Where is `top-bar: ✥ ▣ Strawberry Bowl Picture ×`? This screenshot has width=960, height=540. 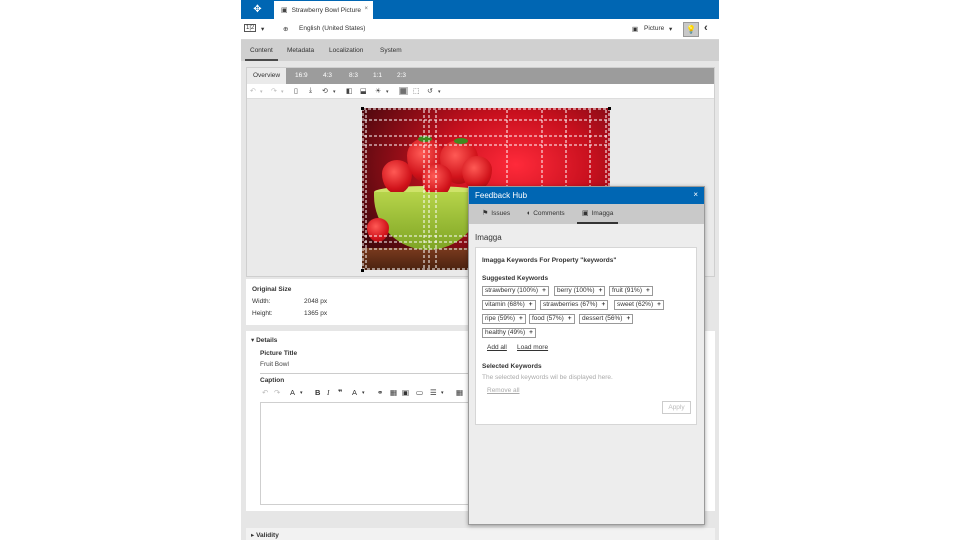 top-bar: ✥ ▣ Strawberry Bowl Picture × is located at coordinates (480, 9).